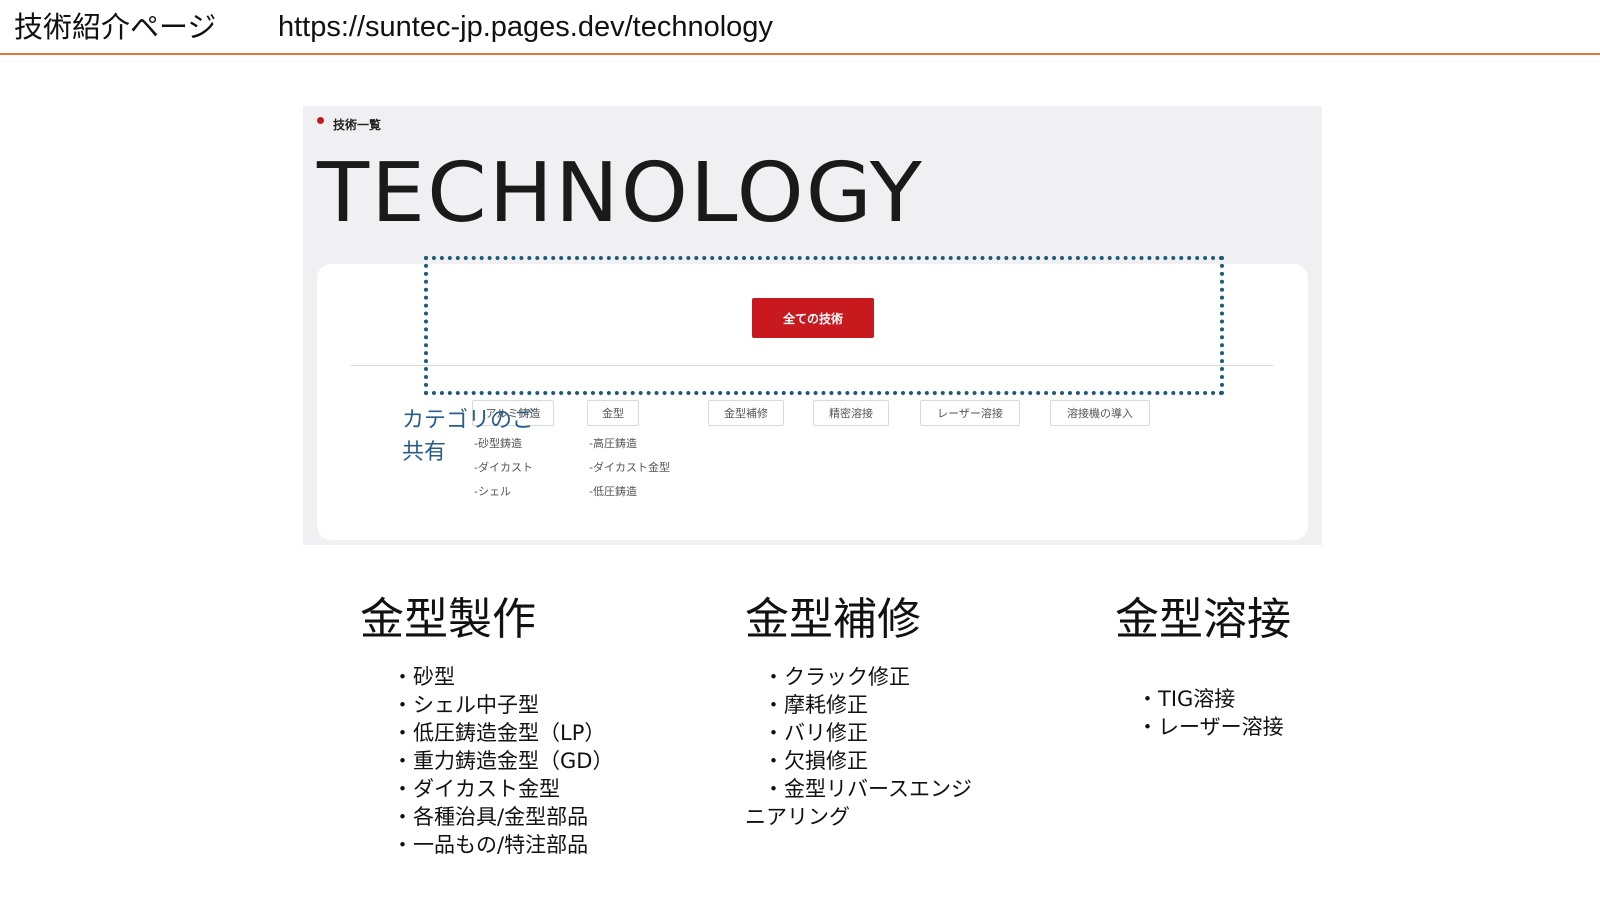 This screenshot has width=1600, height=900. What do you see at coordinates (490, 845) in the screenshot?
I see `list-item: ・一品もの/特注部品` at bounding box center [490, 845].